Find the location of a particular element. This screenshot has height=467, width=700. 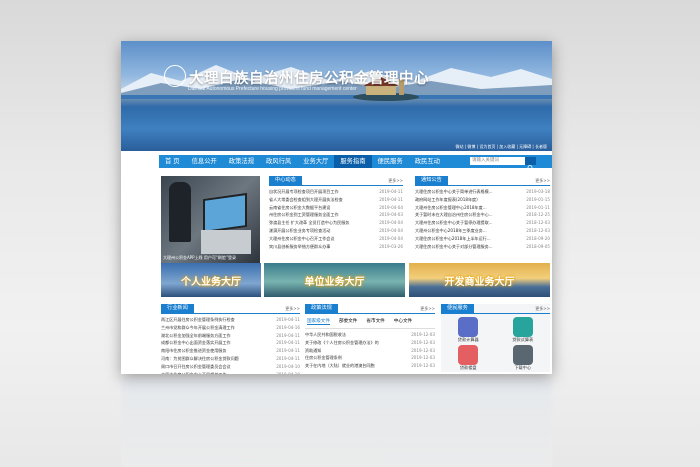

list-item: 宾川县创新服务举措方便群众办事 2019-03-26 is located at coordinates (336, 247).